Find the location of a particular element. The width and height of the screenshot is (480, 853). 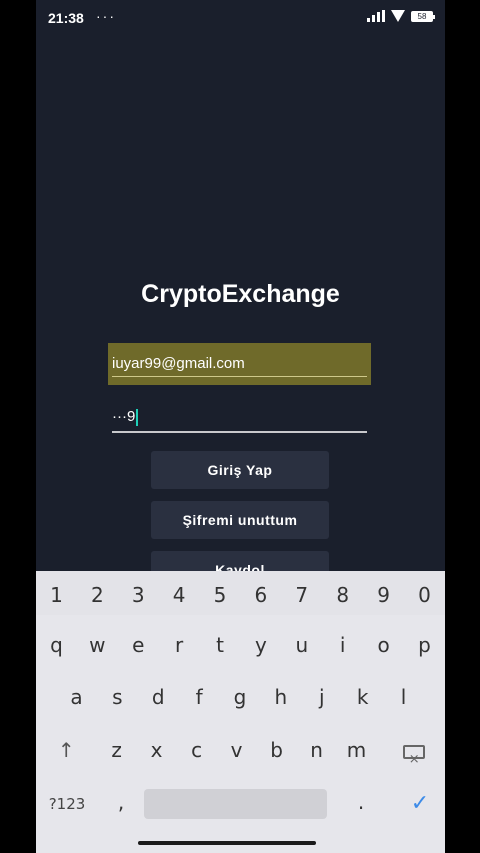

email-value: iuyar99@gmail.com is located at coordinates (178, 363).